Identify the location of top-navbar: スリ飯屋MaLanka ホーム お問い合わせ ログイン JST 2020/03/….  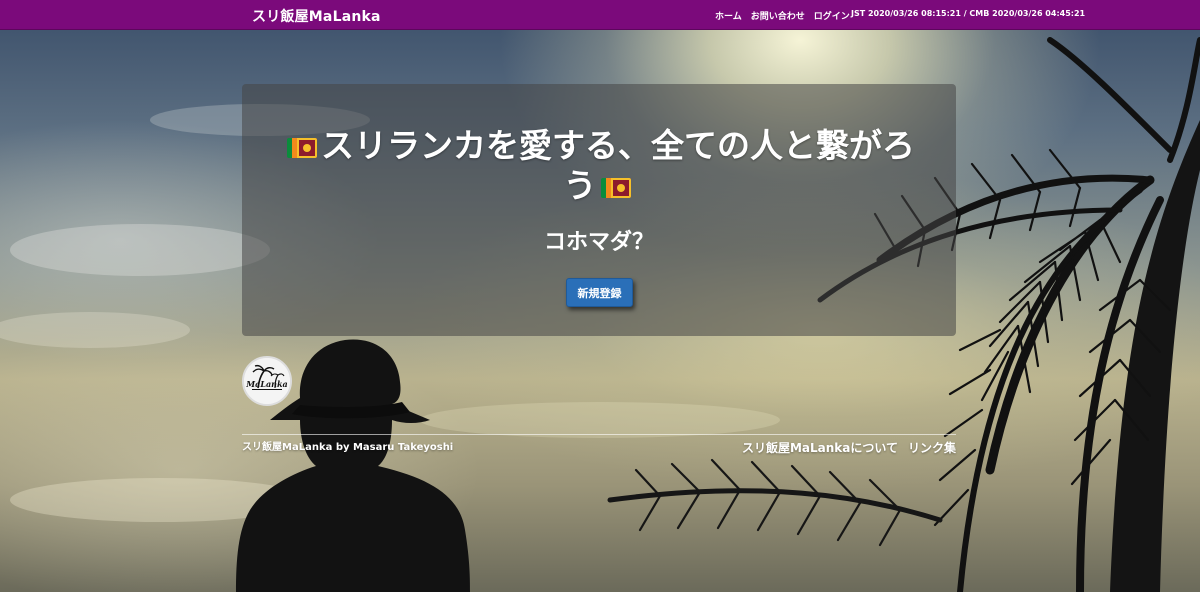
(600, 15).